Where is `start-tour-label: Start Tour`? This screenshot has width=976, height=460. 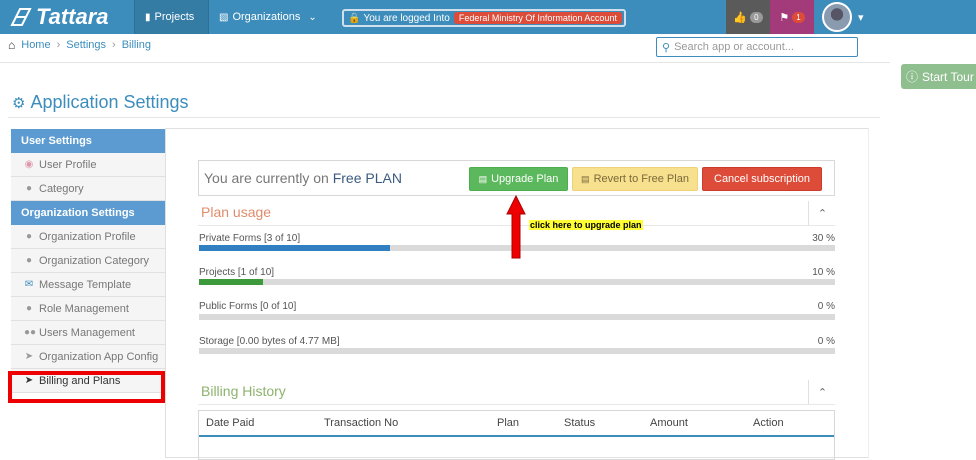
start-tour-label: Start Tour is located at coordinates (948, 76).